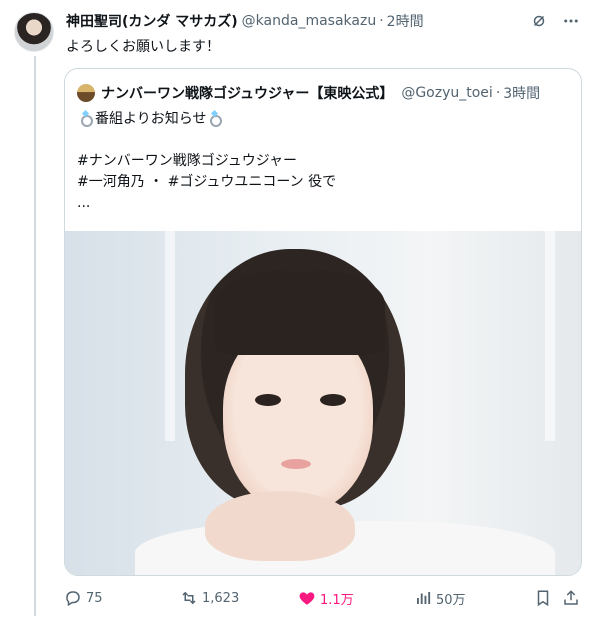  I want to click on tweet-header: 神田聖司(カンダ マサカズ) @kanda_masakazu · 2時間, so click(245, 21).